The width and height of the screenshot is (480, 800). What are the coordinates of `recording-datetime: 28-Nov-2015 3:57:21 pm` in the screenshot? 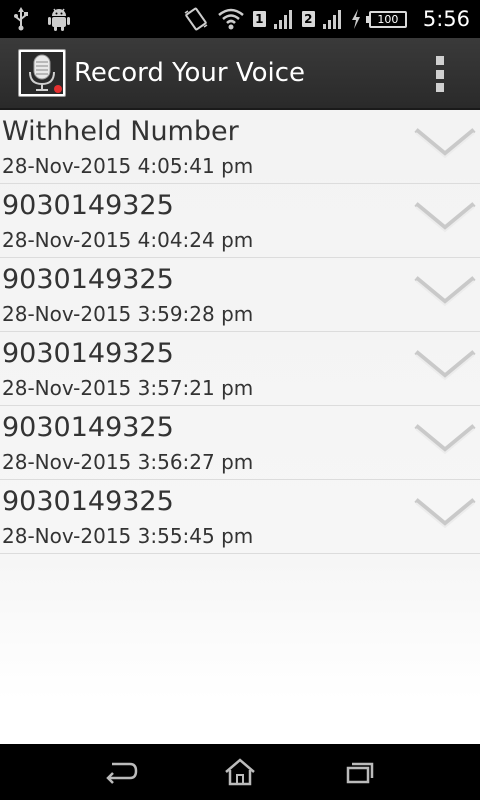 It's located at (128, 388).